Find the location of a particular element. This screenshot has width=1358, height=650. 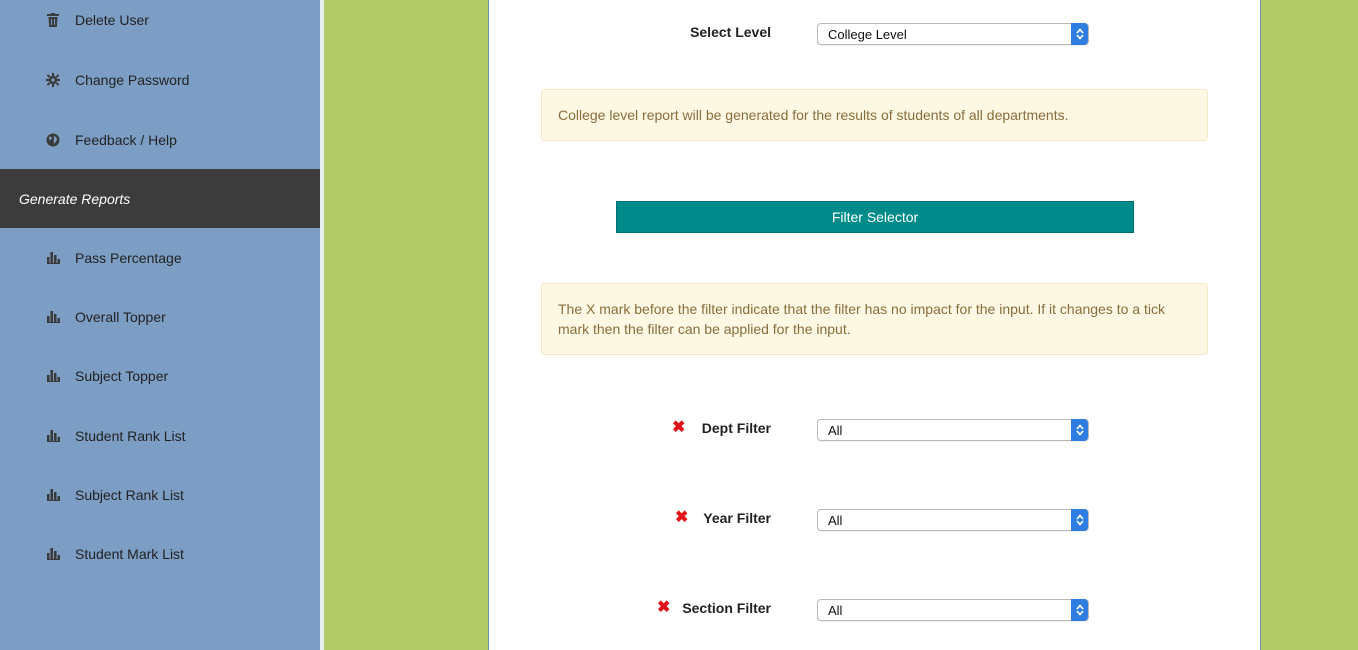

sidebar-item-subject-topper: Subject Topper is located at coordinates (160, 376).